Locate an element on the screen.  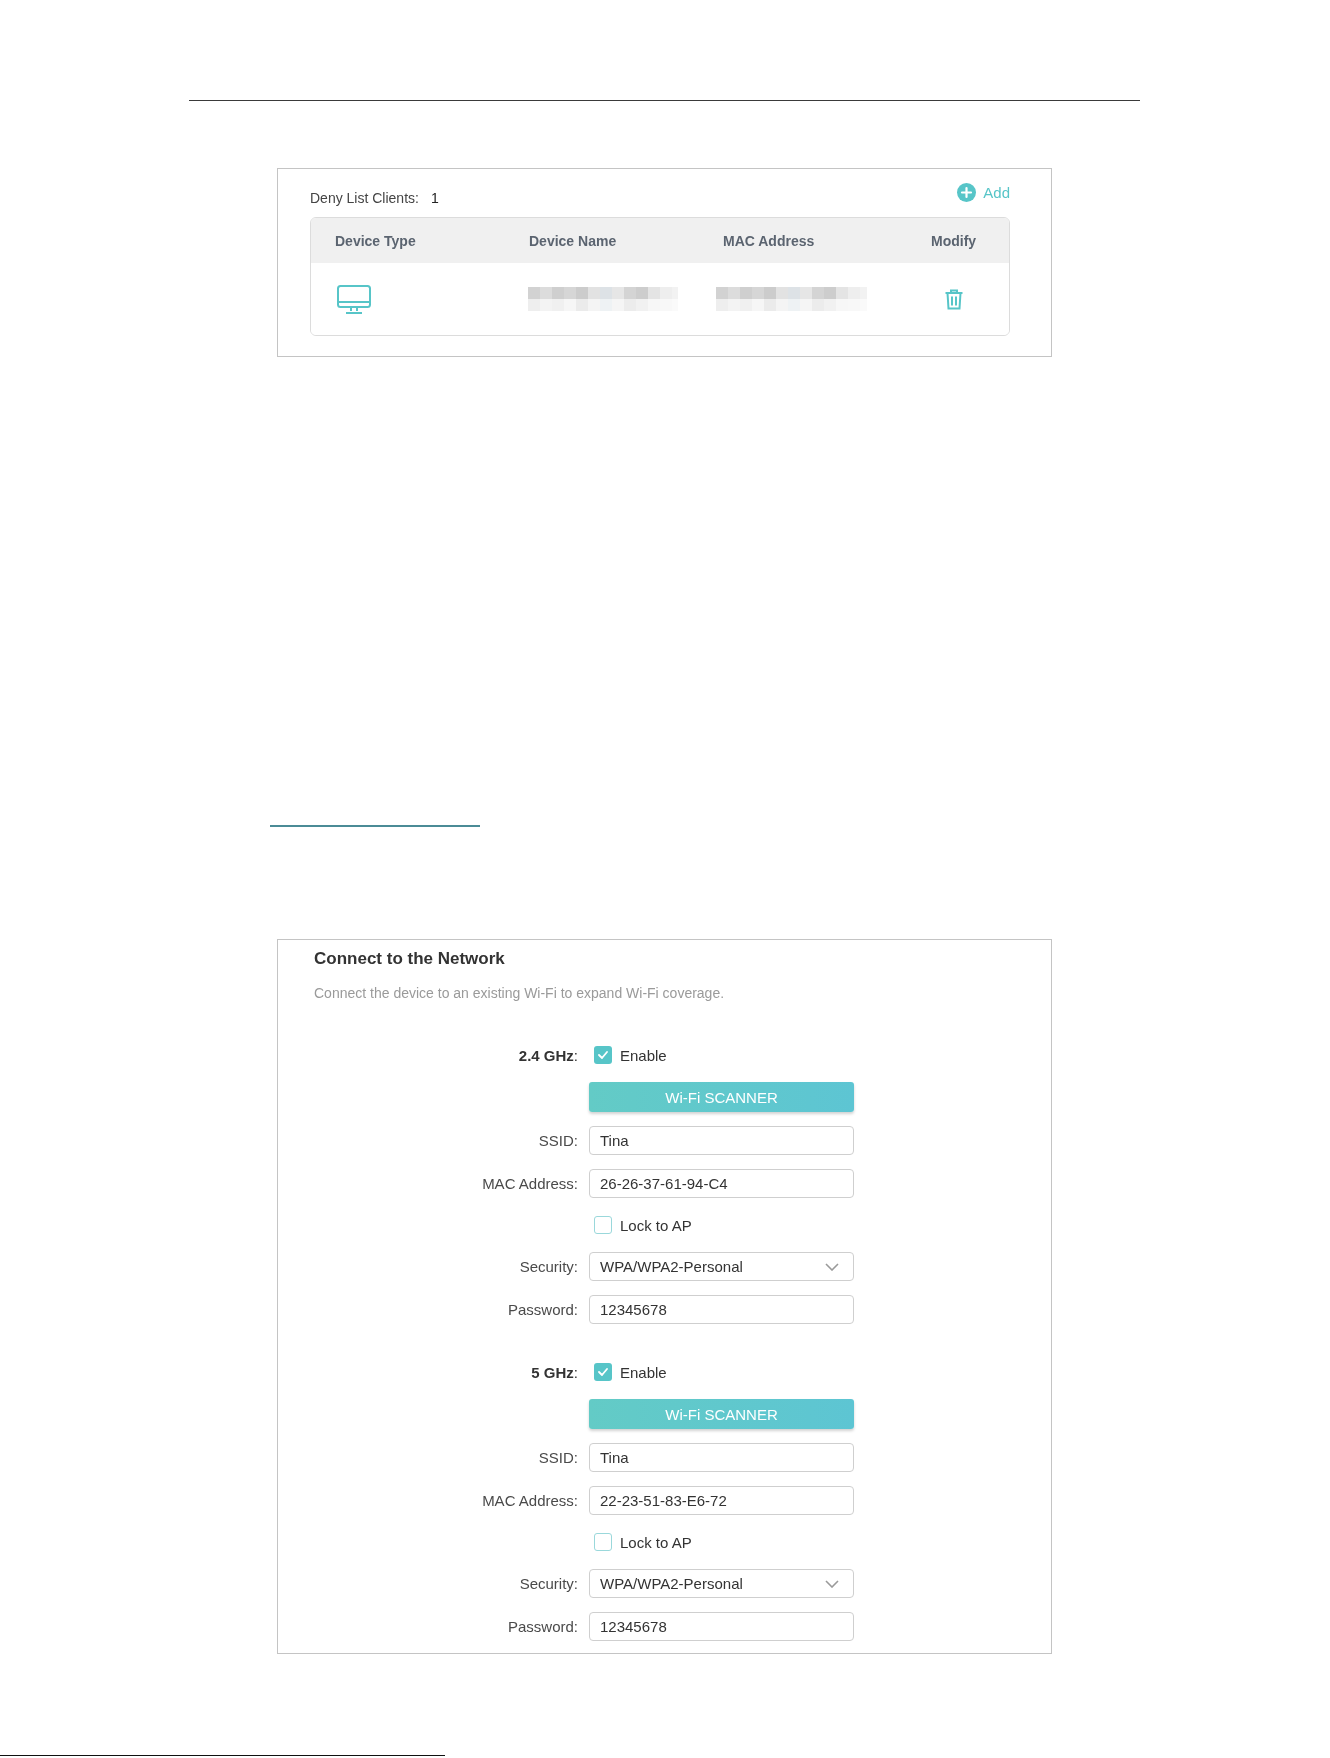
band-label: 5 GHz: is located at coordinates (554, 1372).